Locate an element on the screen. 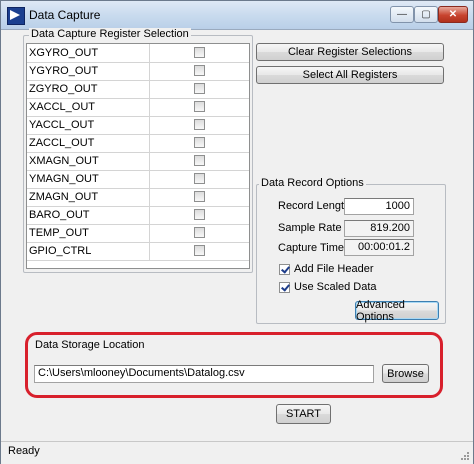 The width and height of the screenshot is (474, 464). register-name: XGYRO_OUT is located at coordinates (64, 53).